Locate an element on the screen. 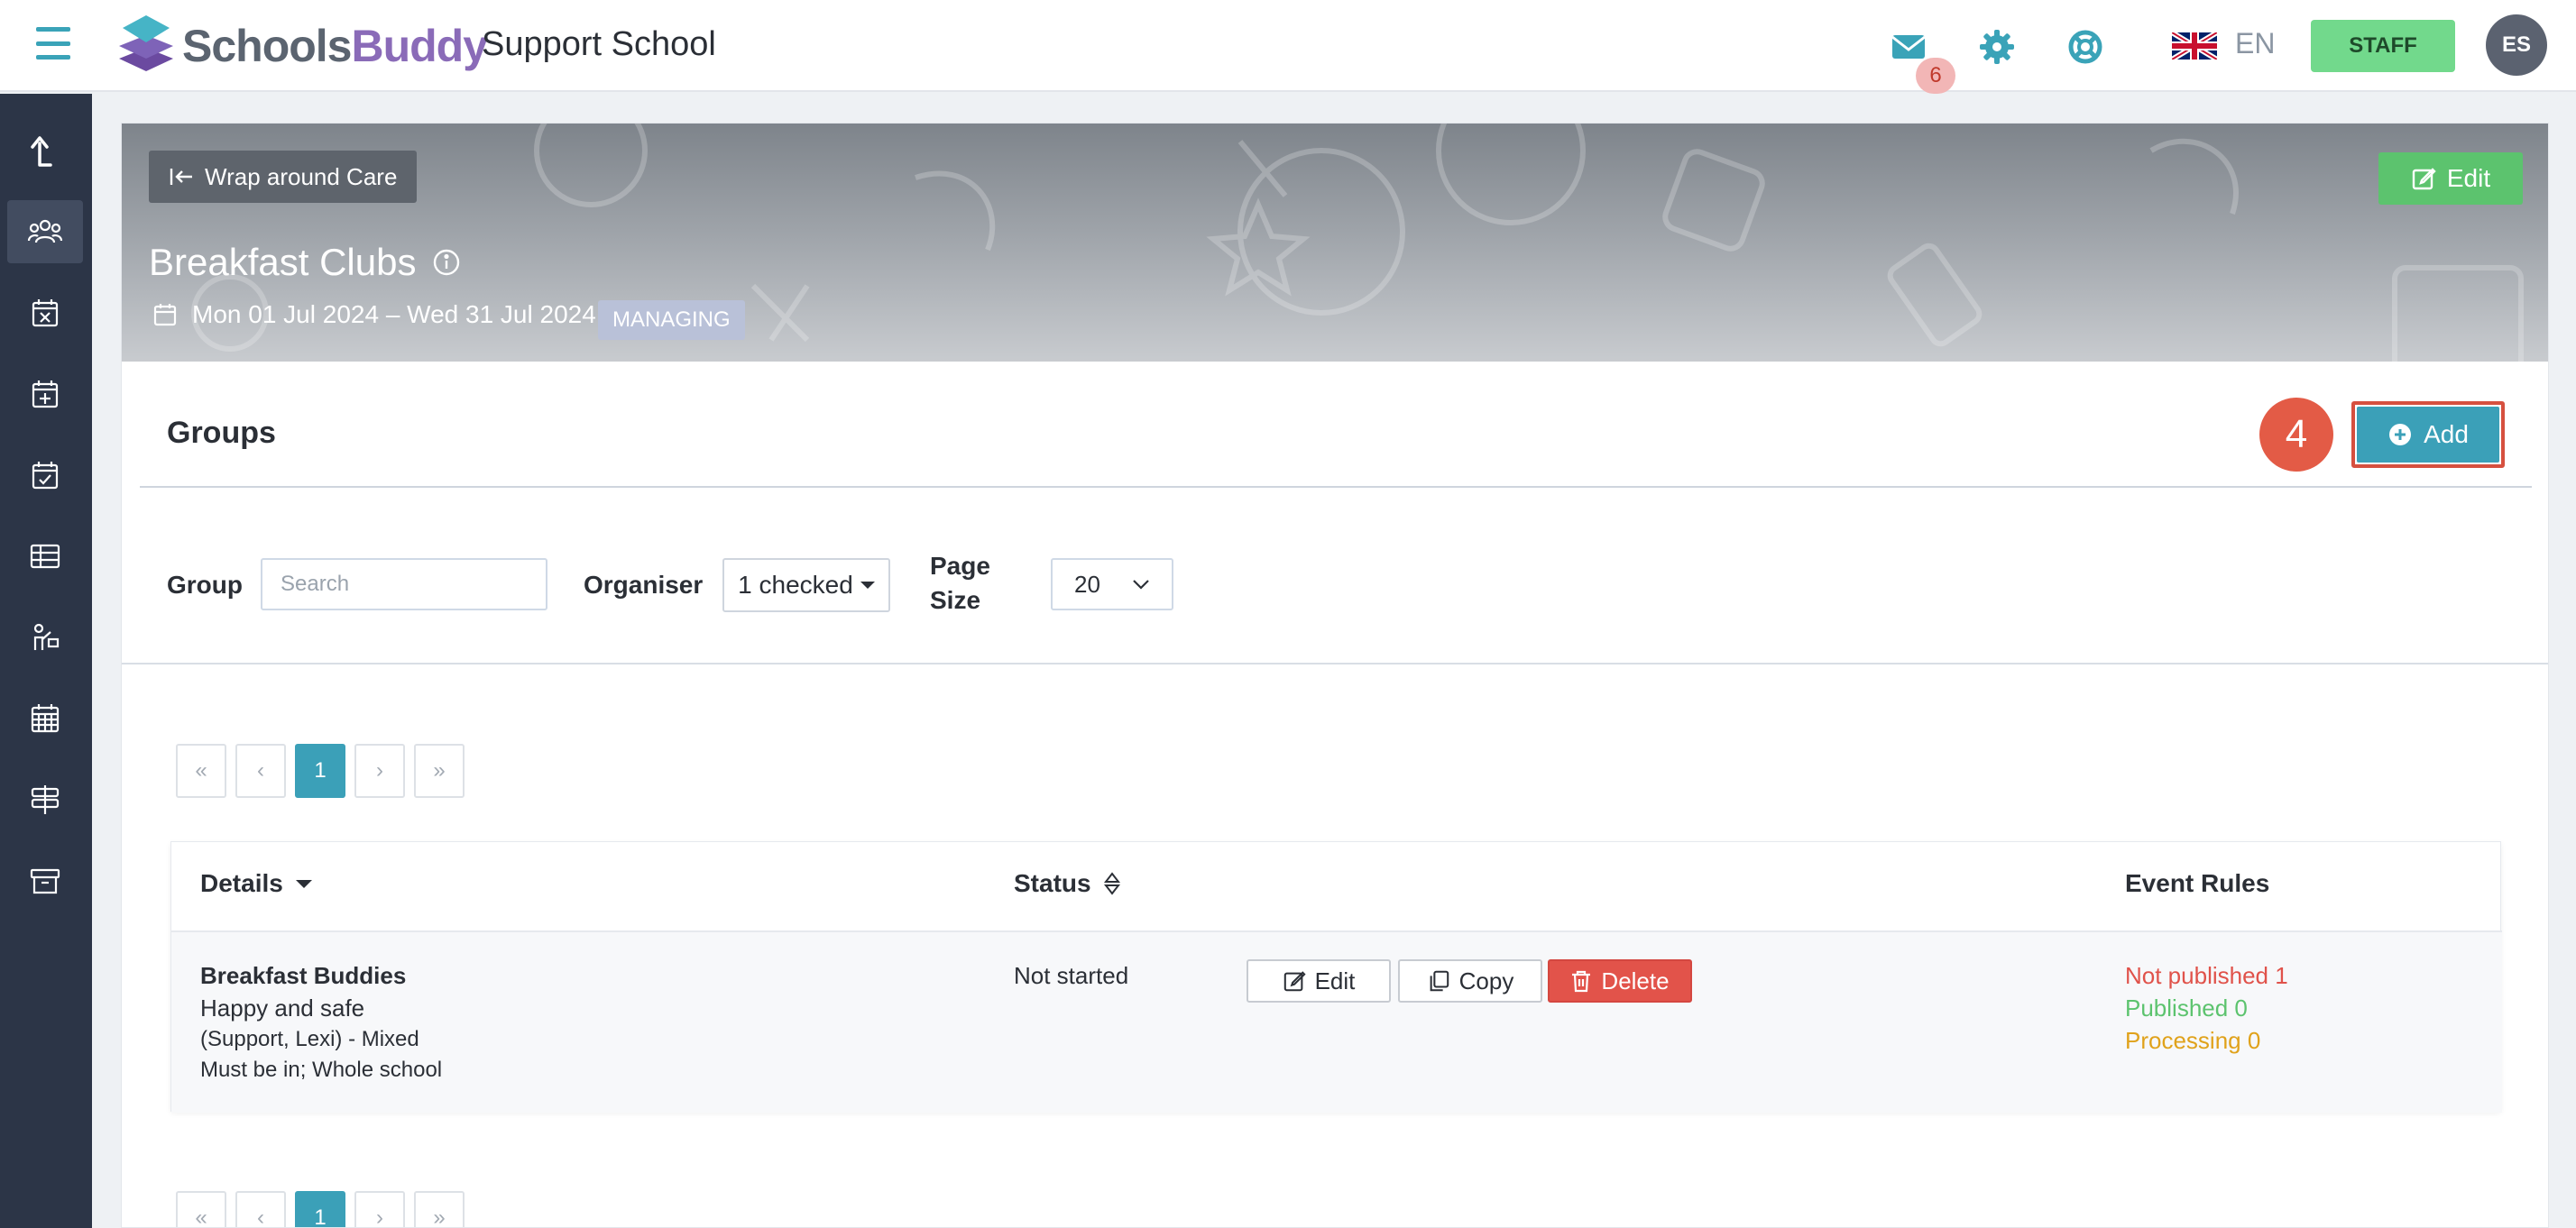 This screenshot has width=2576, height=1228. row-event-rules: Not published 1 Published 0 Processing 0 is located at coordinates (2206, 1008).